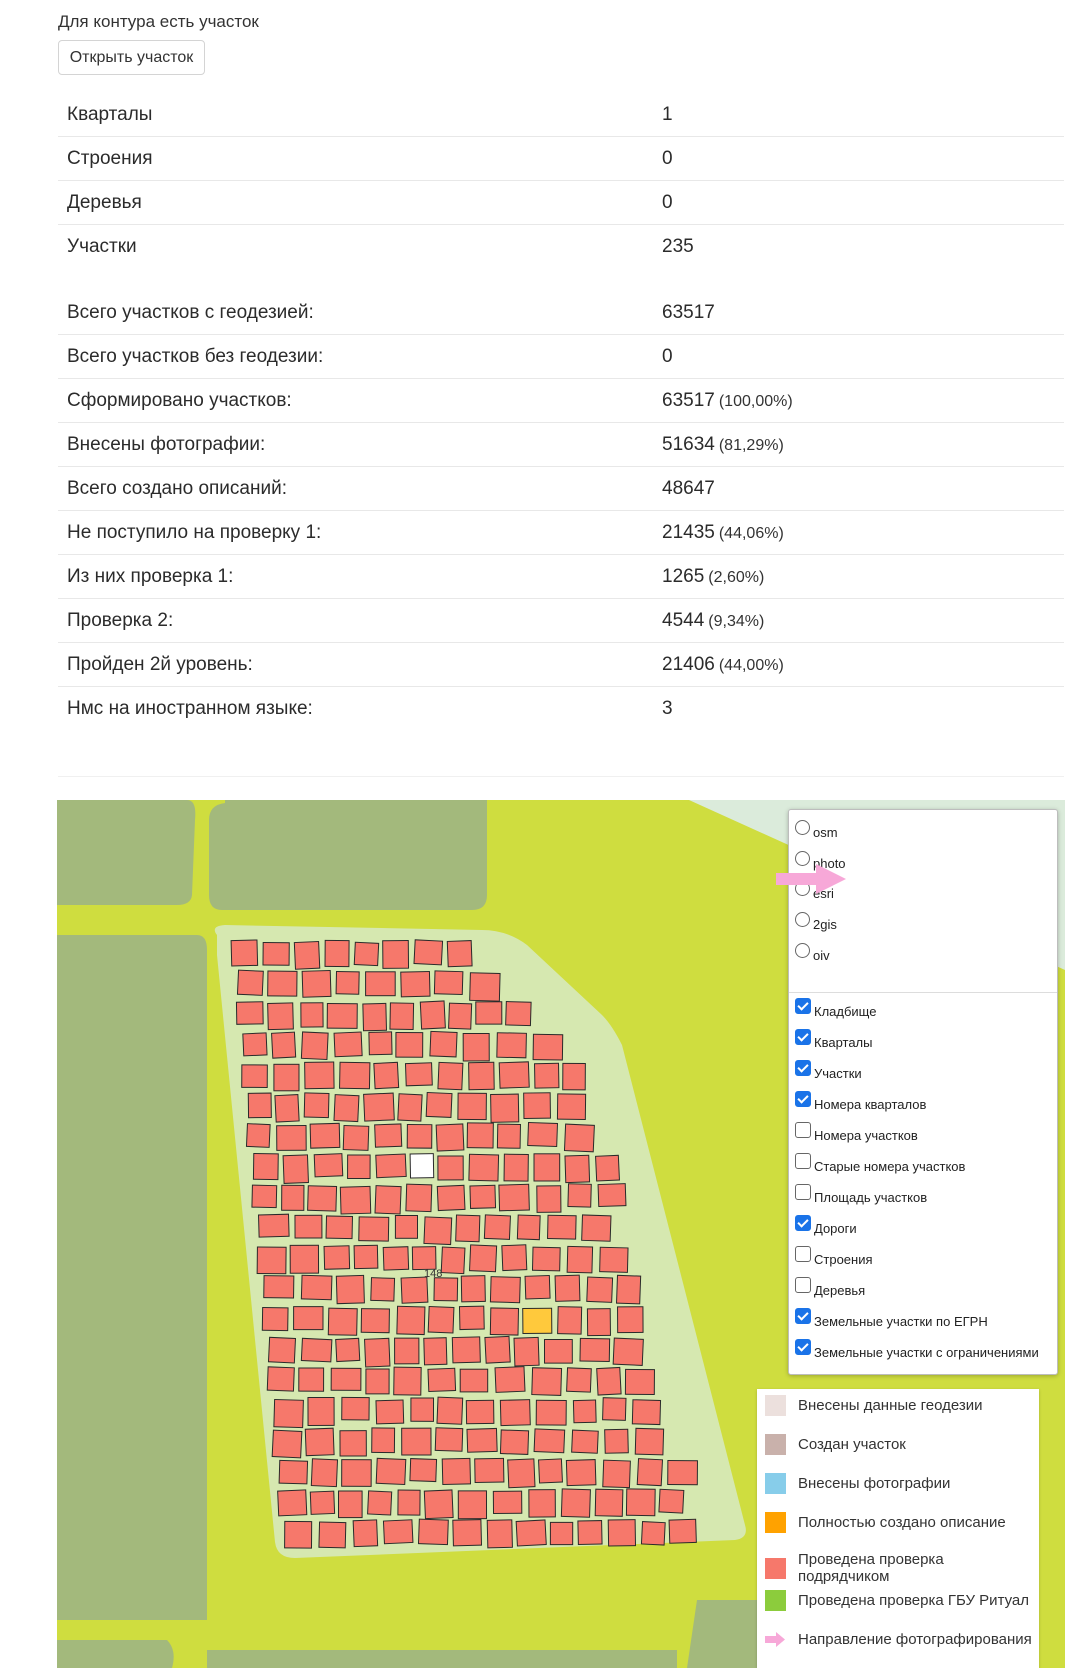 This screenshot has width=1080, height=1680. Describe the element at coordinates (861, 1194) in the screenshot. I see `layer-toggle: Площадь участков` at that location.